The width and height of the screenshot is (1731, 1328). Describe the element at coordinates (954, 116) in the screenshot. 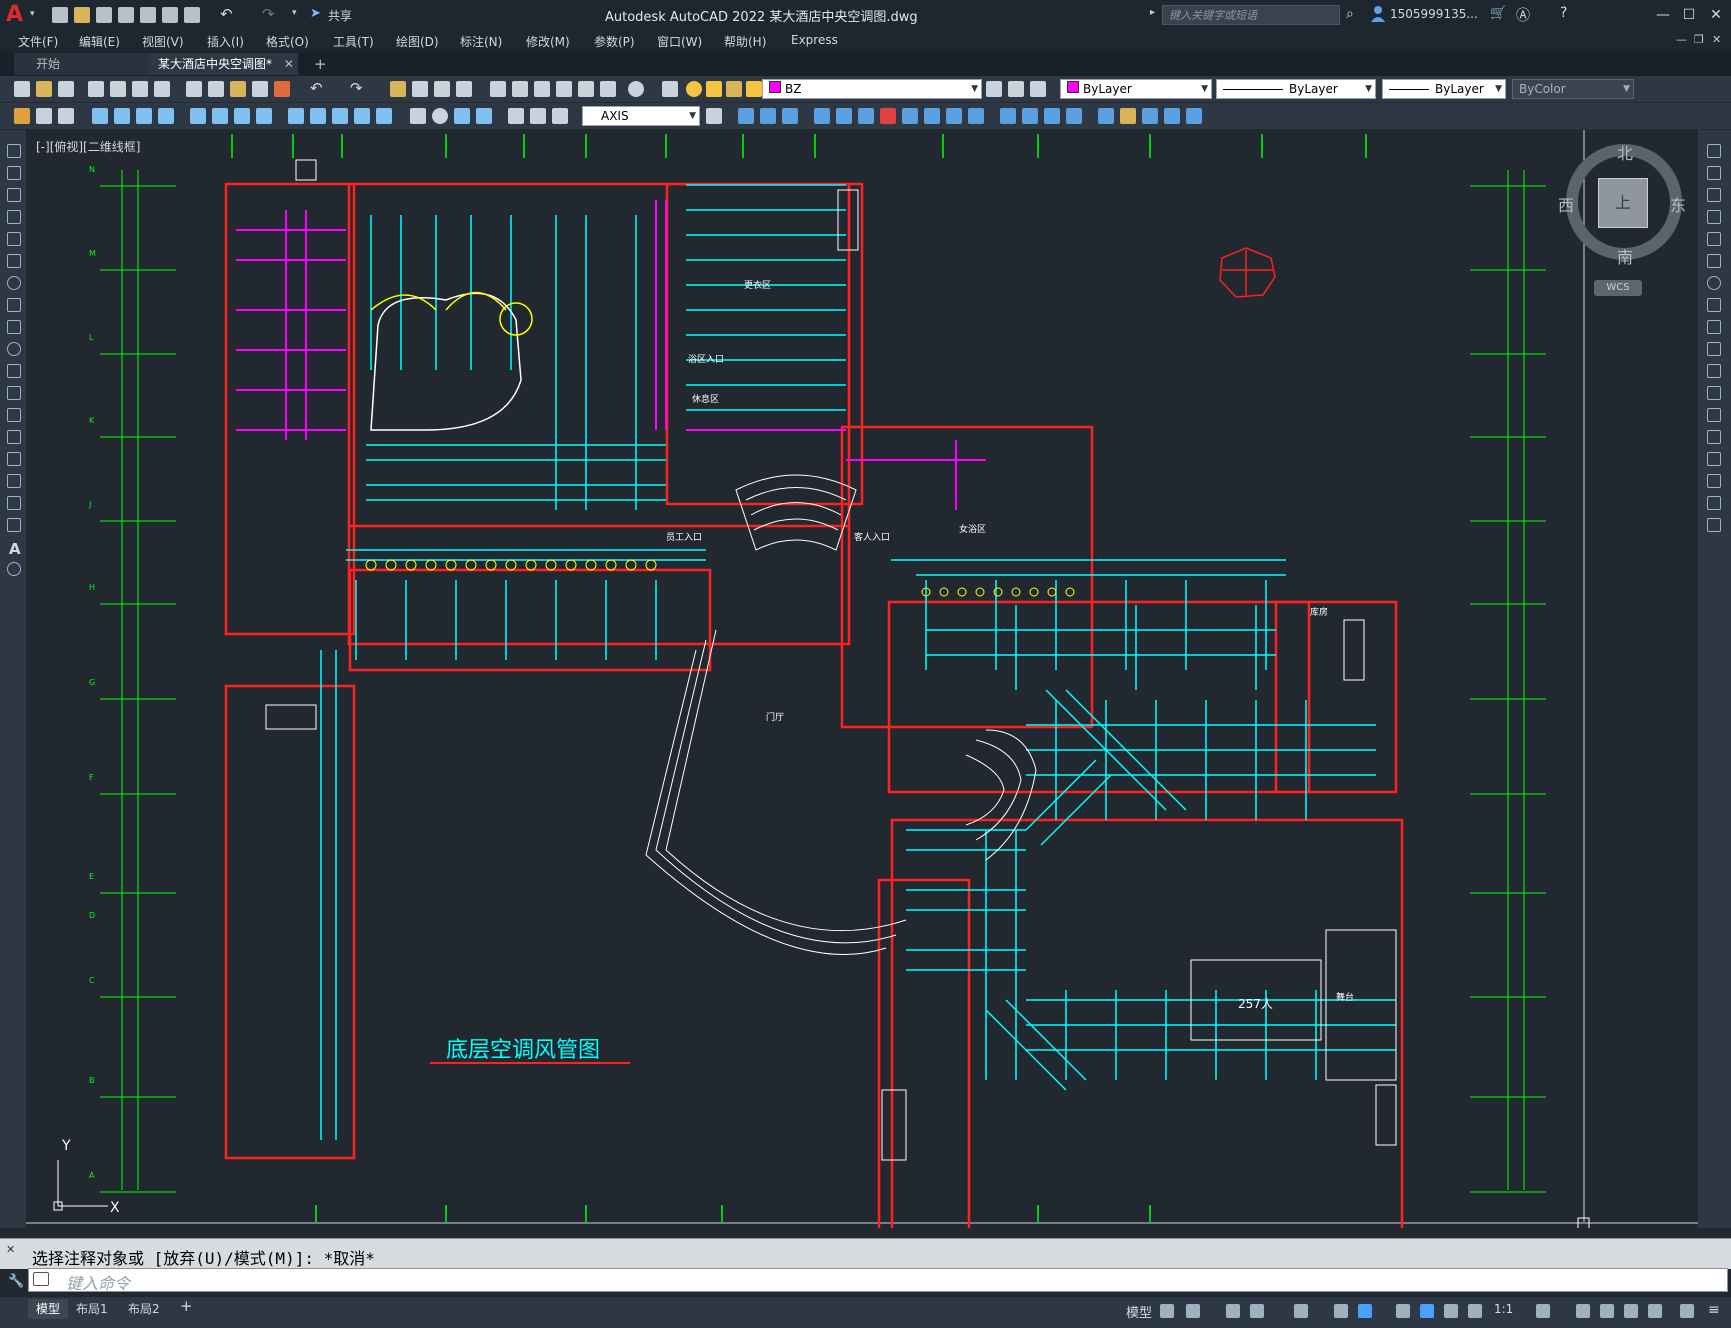

I see `extend-obj-icon` at that location.